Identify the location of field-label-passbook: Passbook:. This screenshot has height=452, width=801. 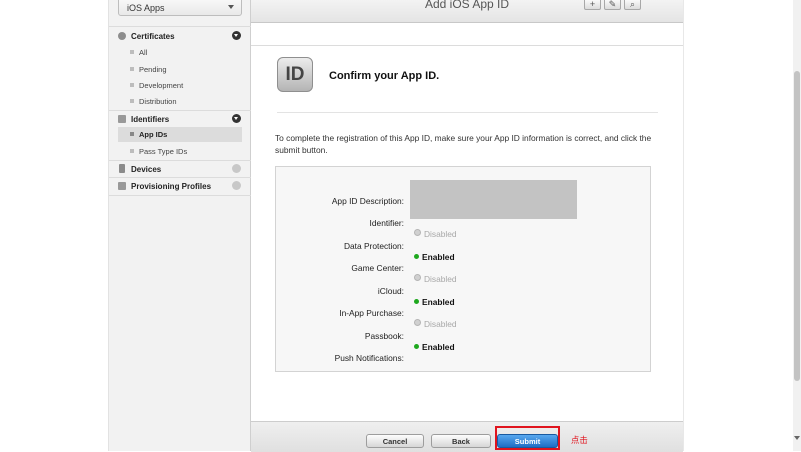
(384, 336).